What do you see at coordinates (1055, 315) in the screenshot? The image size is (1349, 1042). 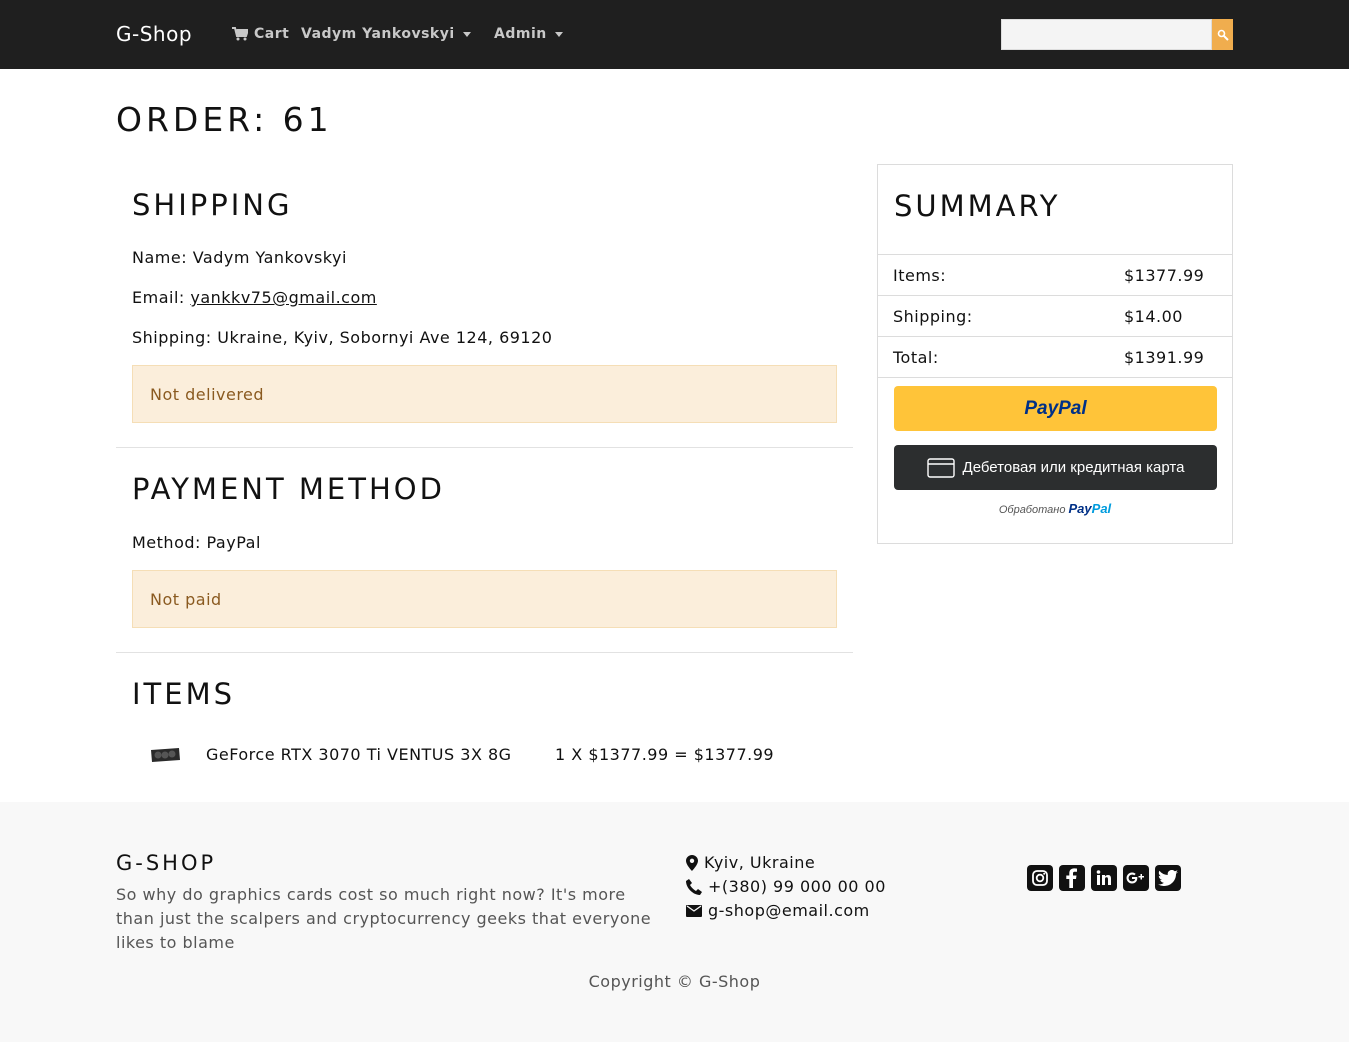 I see `summary-row-shipping: Shipping: $14.00` at bounding box center [1055, 315].